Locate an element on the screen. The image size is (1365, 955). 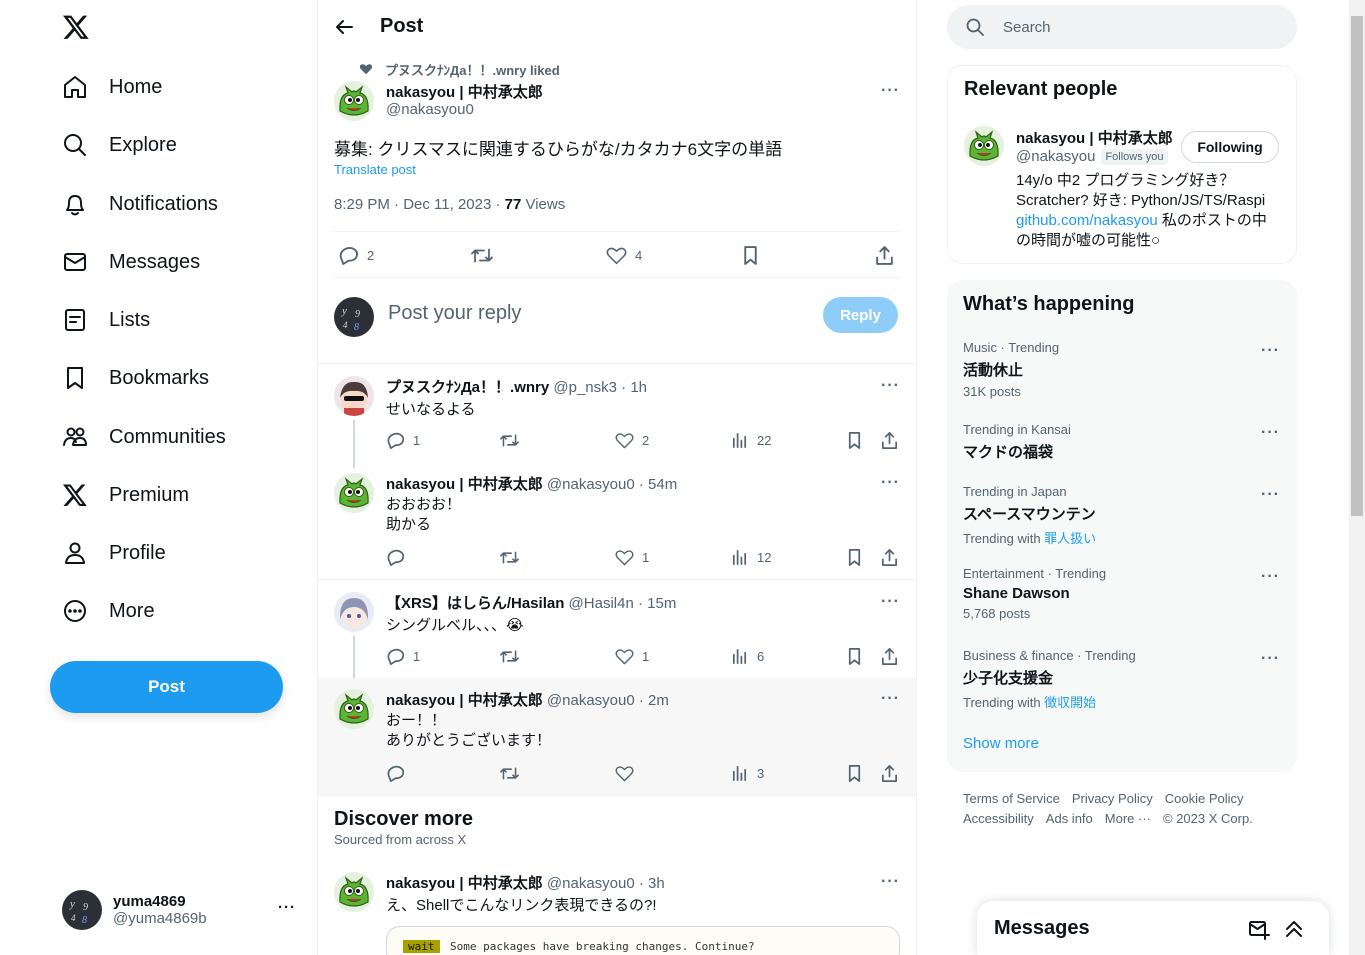
views-button: 6 is located at coordinates (747, 656).